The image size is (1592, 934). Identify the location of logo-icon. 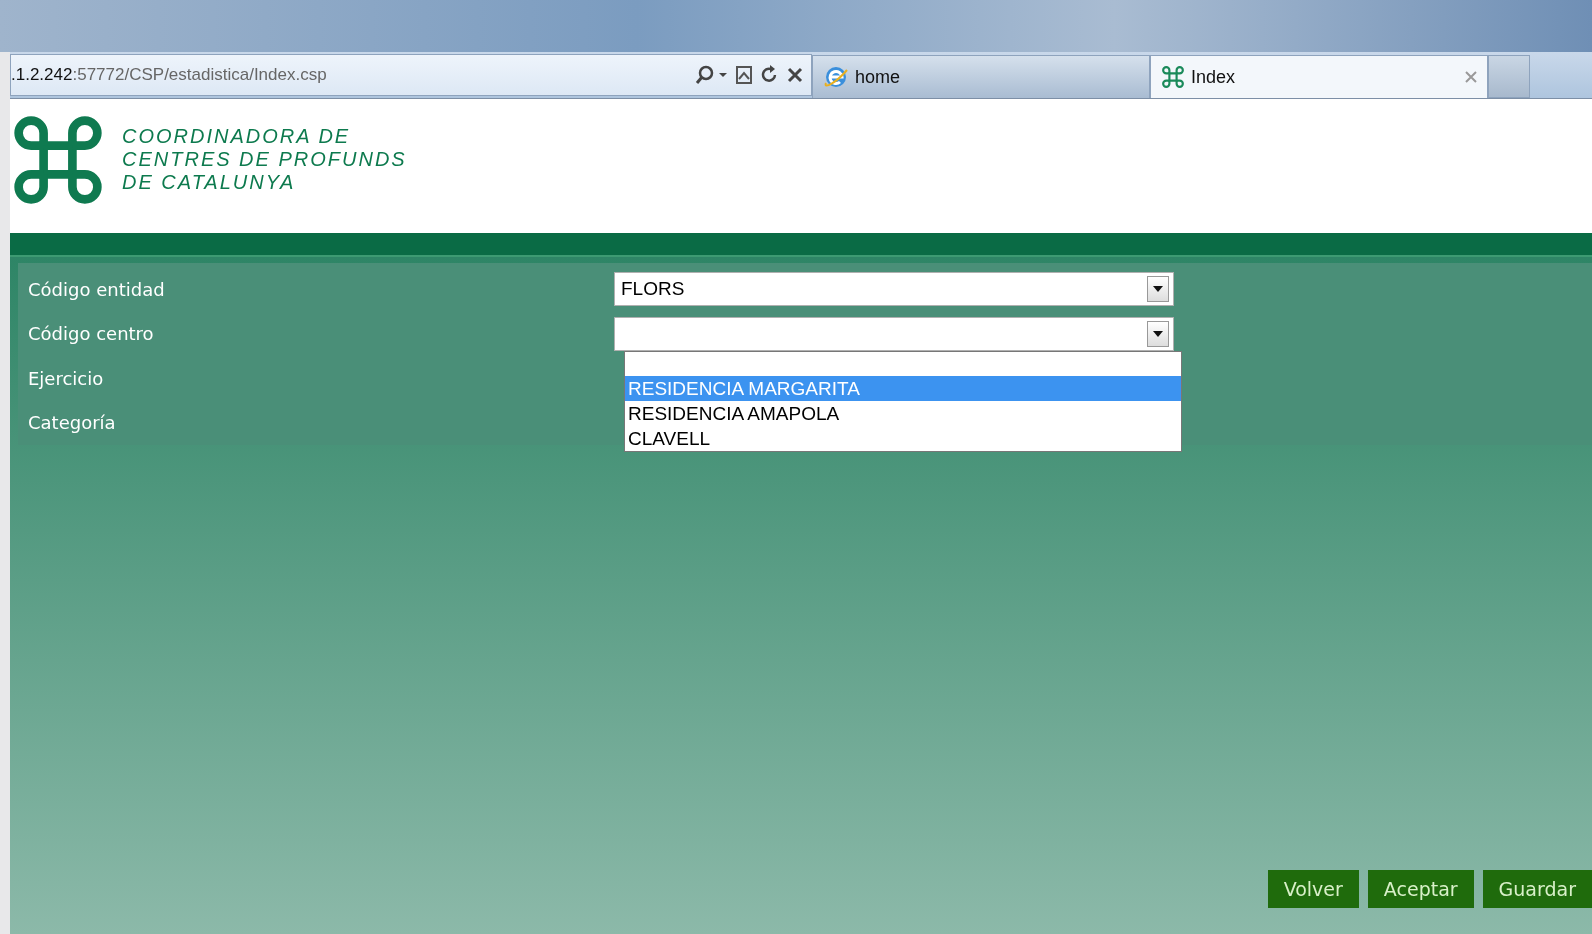
(1173, 77).